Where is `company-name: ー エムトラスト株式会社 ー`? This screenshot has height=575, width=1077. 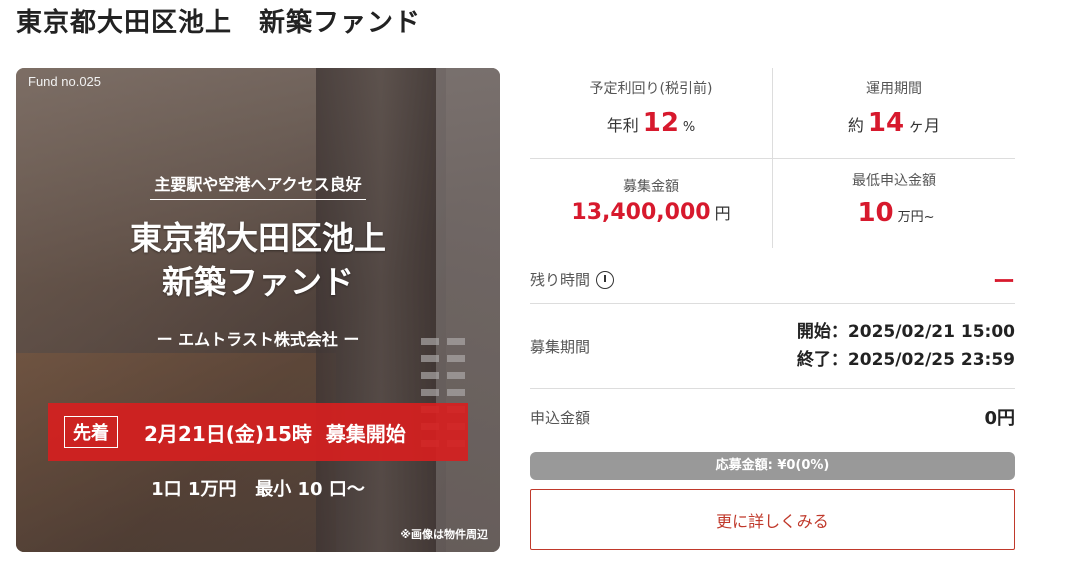 company-name: ー エムトラスト株式会社 ー is located at coordinates (258, 339).